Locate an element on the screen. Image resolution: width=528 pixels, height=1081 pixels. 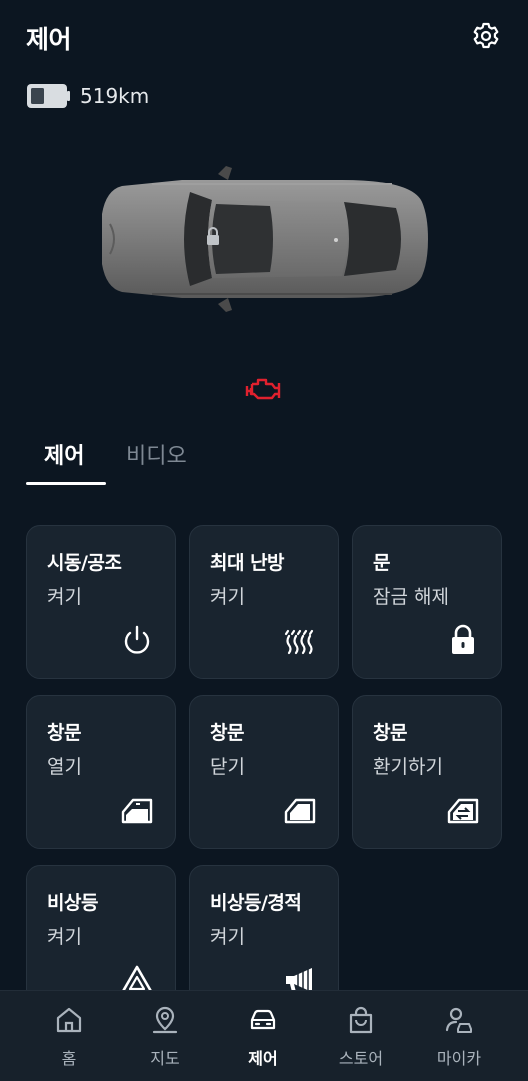
card-subtitle: 열기 is located at coordinates (64, 767).